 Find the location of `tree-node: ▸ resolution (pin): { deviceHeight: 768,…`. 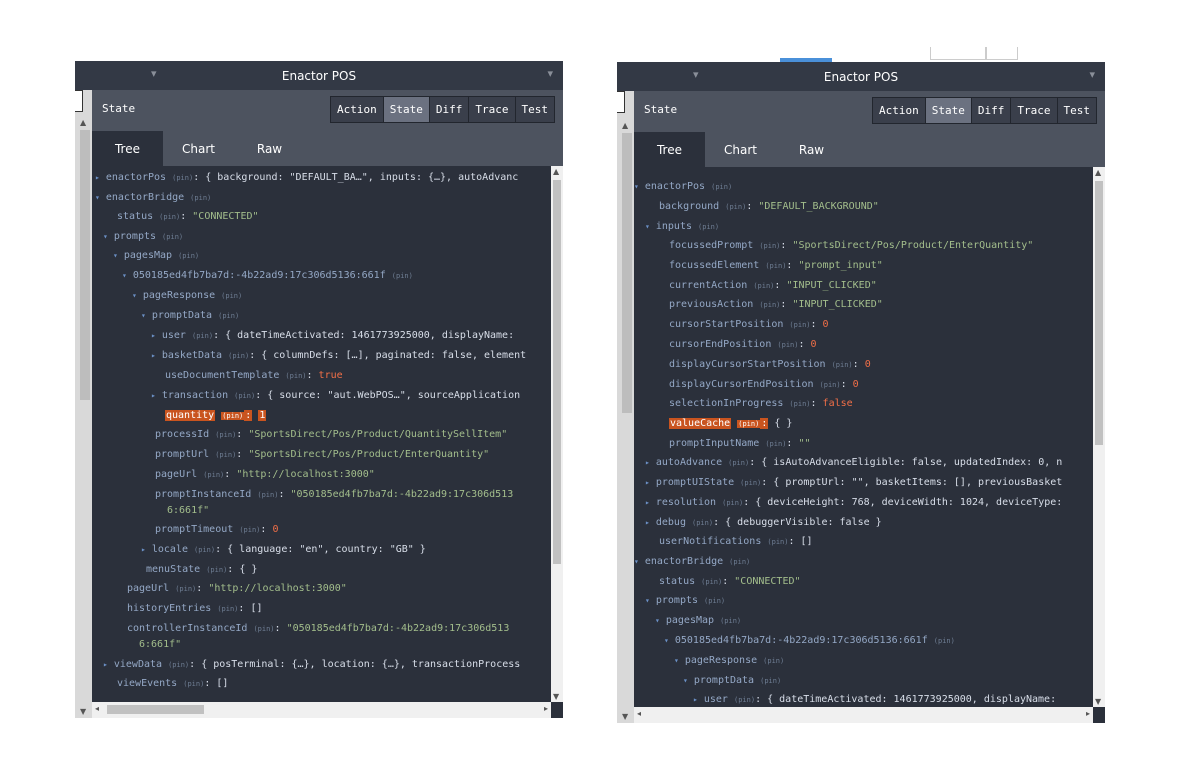

tree-node: ▸ resolution (pin): { deviceHeight: 768,… is located at coordinates (853, 502).